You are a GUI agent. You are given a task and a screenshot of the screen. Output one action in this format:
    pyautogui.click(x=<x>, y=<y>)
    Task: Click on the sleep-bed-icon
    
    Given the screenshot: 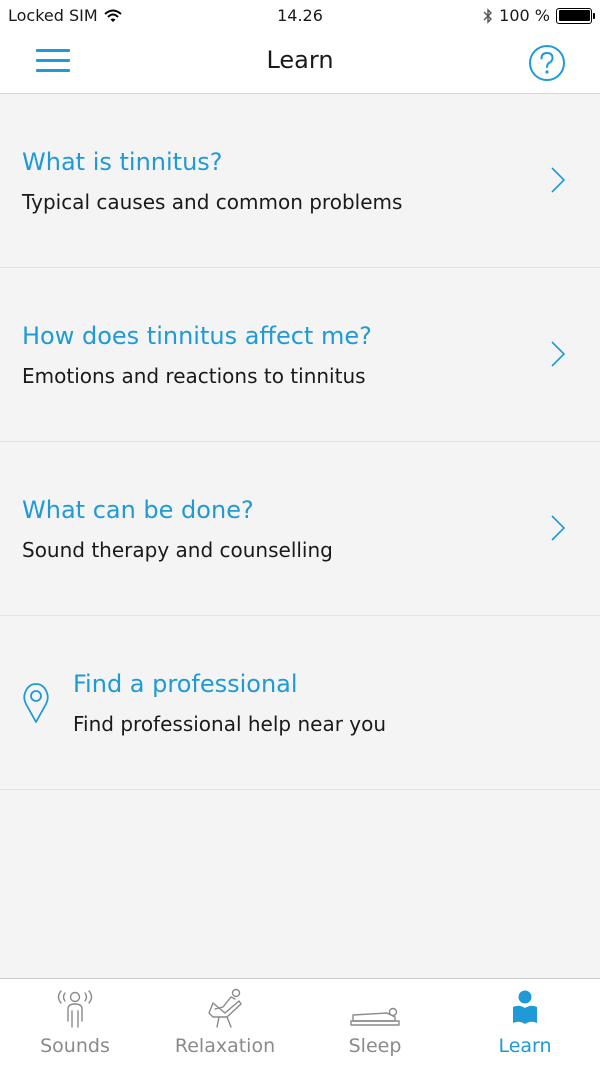 What is the action you would take?
    pyautogui.click(x=375, y=1016)
    